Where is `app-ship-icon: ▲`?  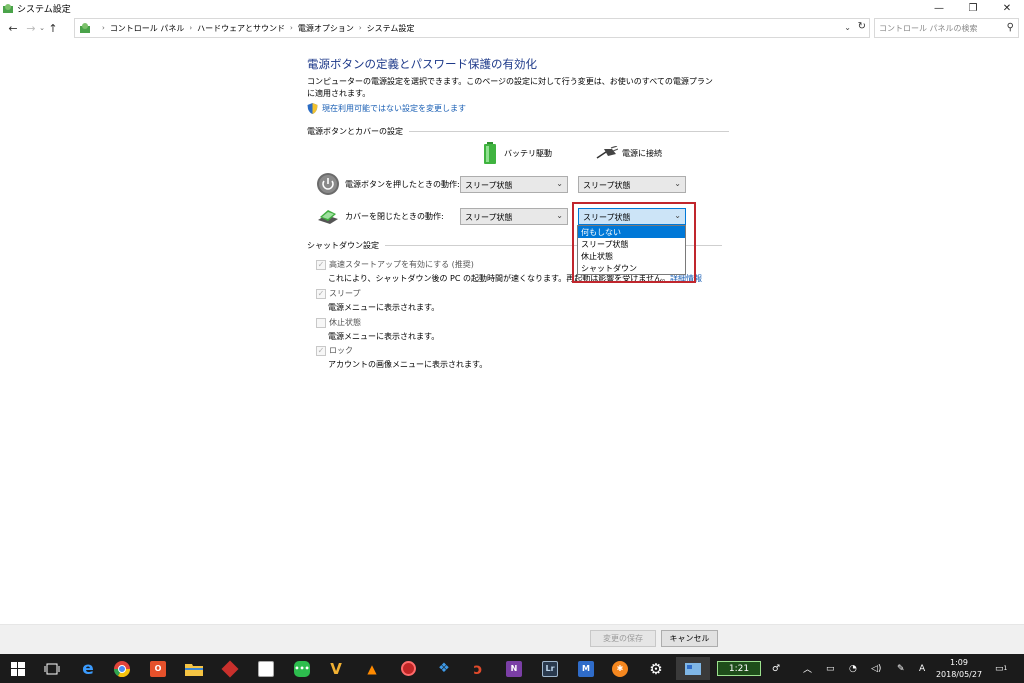 app-ship-icon: ▲ is located at coordinates (372, 668).